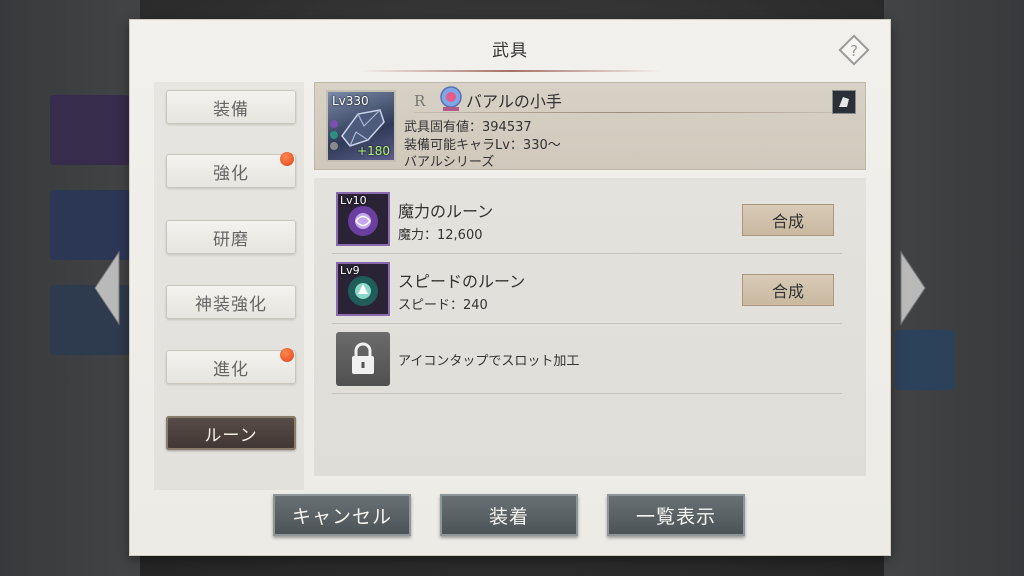 The width and height of the screenshot is (1024, 576). I want to click on sidebar-item-label: 神装強化, so click(231, 304).